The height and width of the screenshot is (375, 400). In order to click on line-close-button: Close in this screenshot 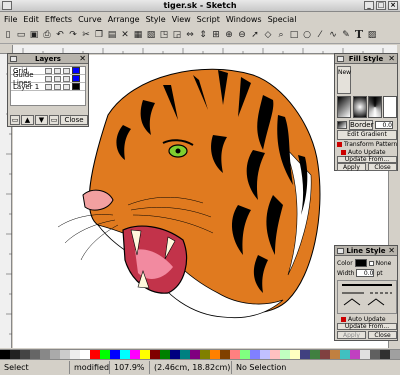, I will do `click(382, 335)`.